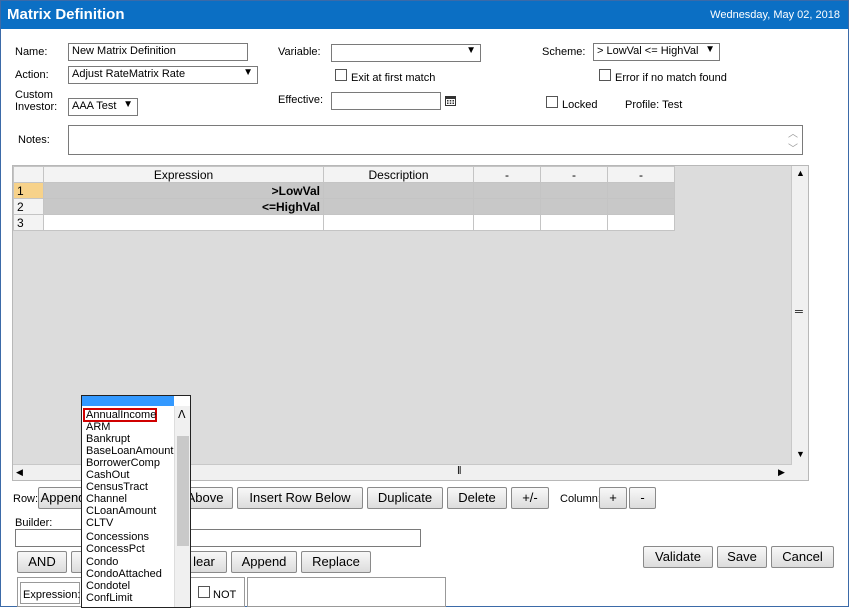 The image size is (849, 608). What do you see at coordinates (182, 414) in the screenshot?
I see `chevron-up-icon: ᐱ` at bounding box center [182, 414].